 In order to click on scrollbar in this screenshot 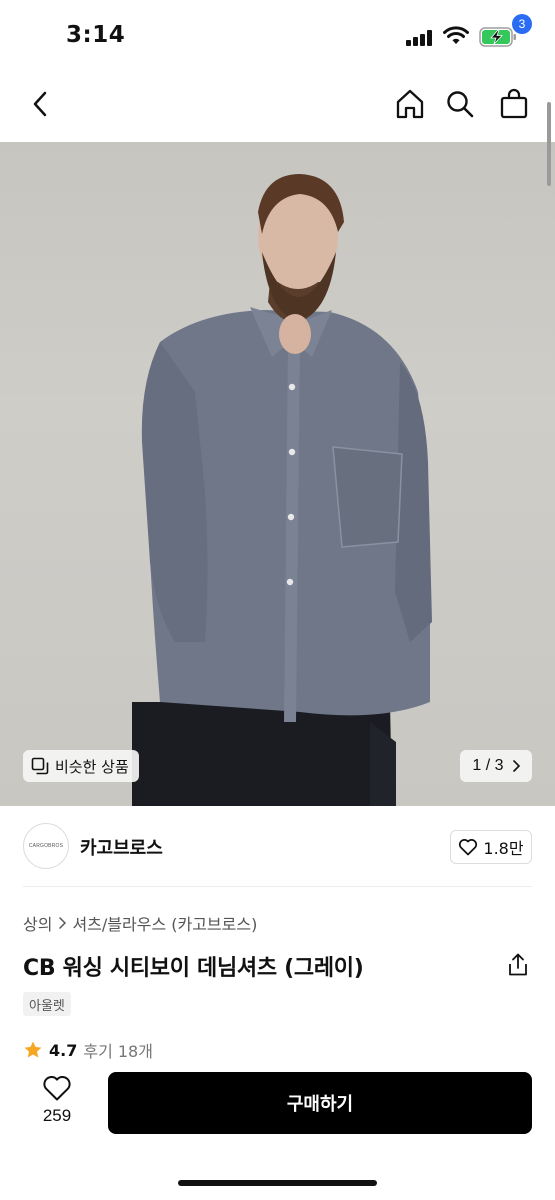, I will do `click(549, 144)`.